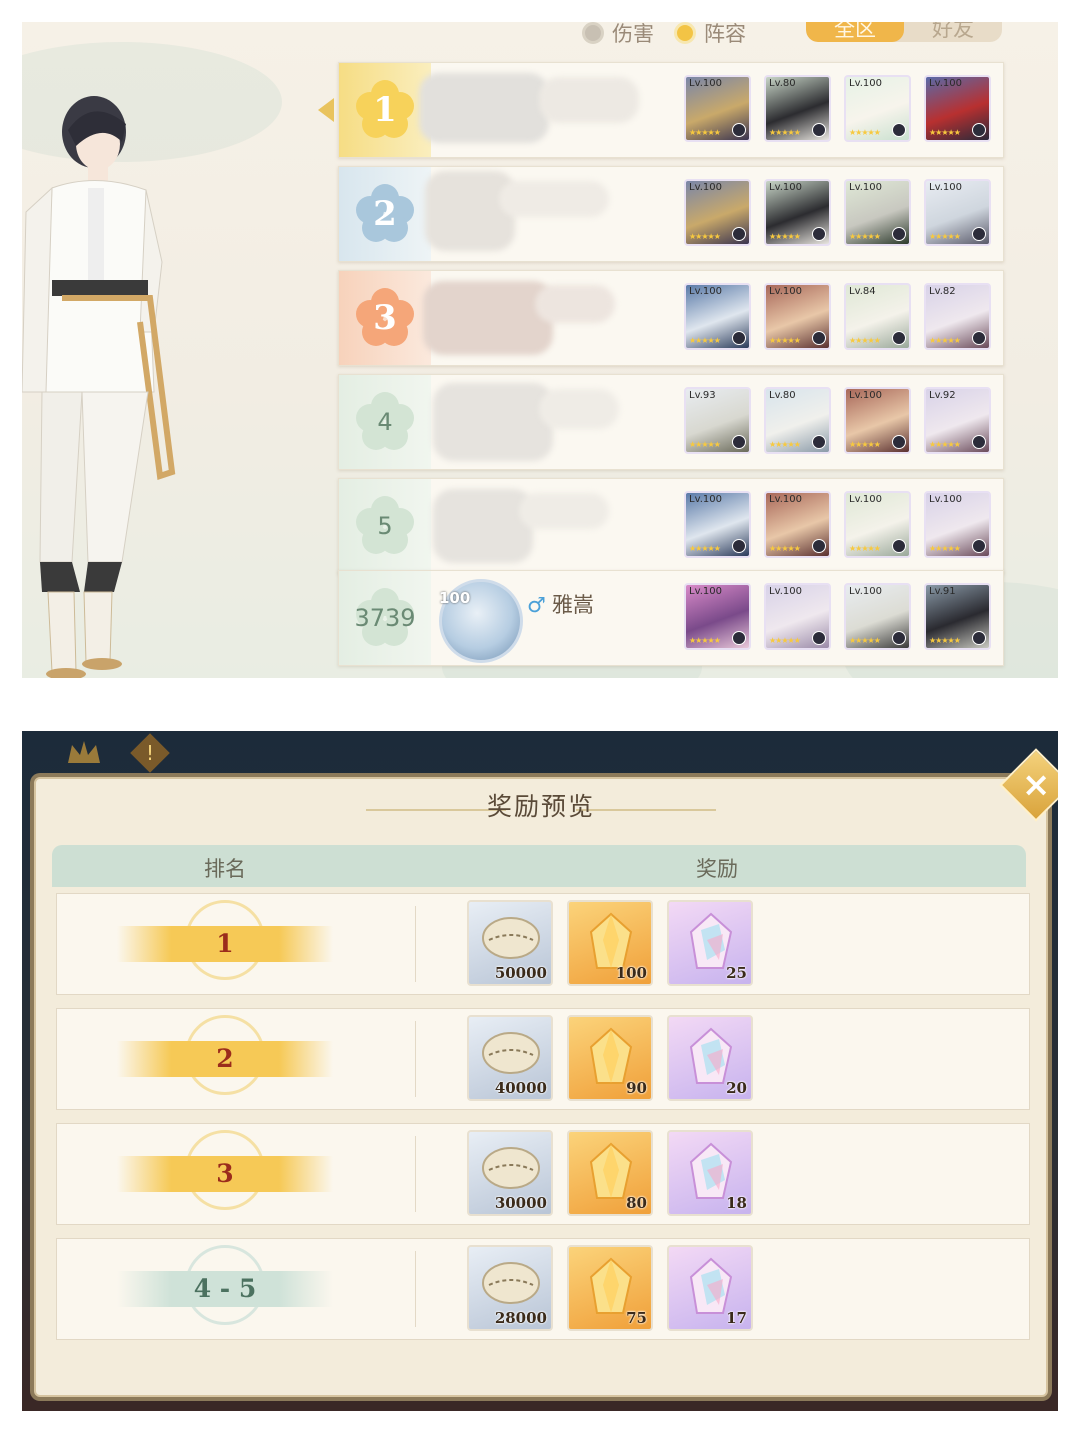  Describe the element at coordinates (877, 316) in the screenshot. I see `hero-card: Lv.84 ★★★★★` at that location.